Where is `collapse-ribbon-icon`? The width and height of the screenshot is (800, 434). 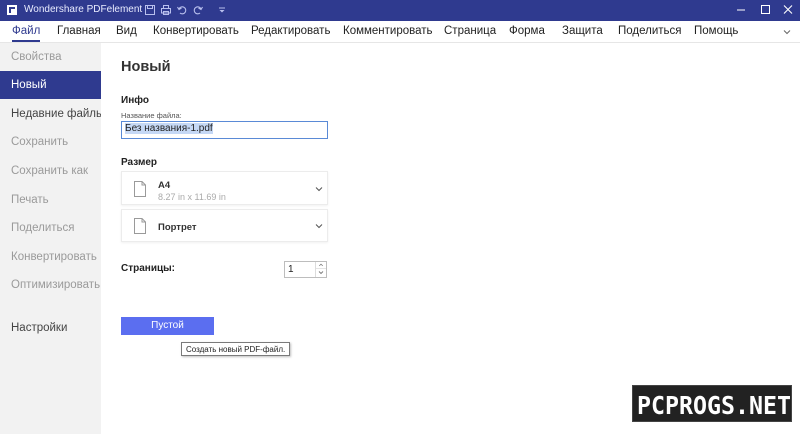 collapse-ribbon-icon is located at coordinates (787, 32).